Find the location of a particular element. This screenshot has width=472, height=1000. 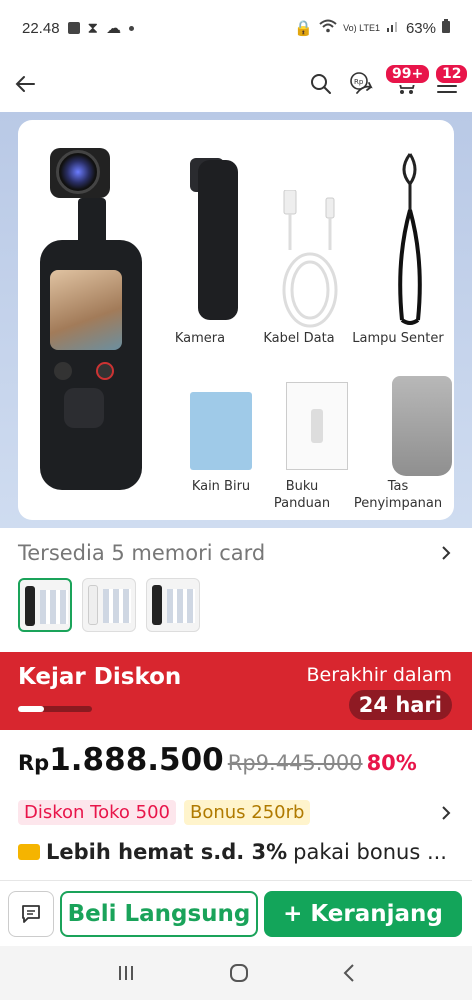

dot-icon is located at coordinates (132, 28).